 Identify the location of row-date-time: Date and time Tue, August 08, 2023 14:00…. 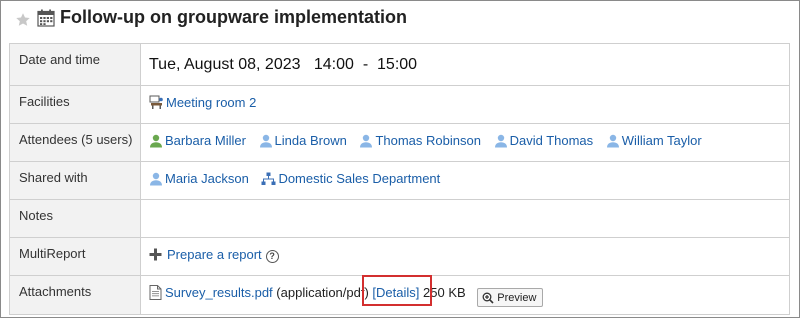
(399, 64).